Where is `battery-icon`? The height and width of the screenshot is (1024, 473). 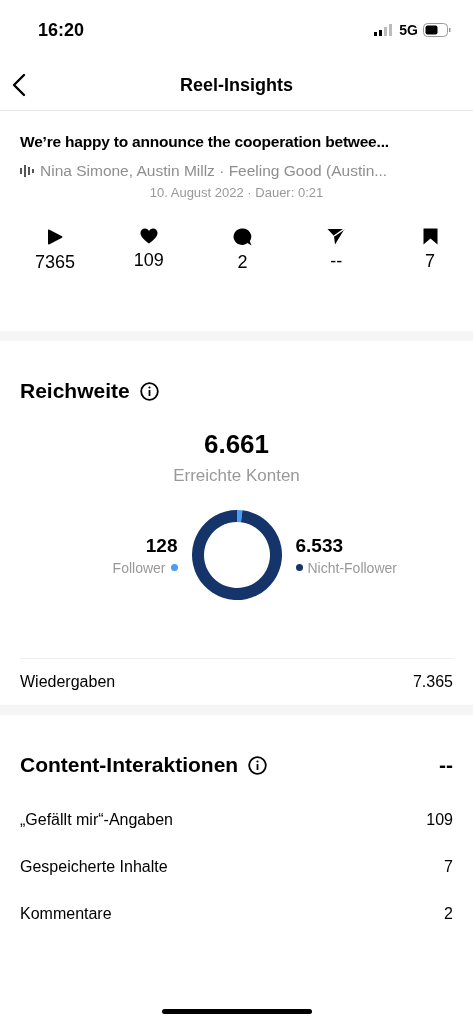 battery-icon is located at coordinates (437, 30).